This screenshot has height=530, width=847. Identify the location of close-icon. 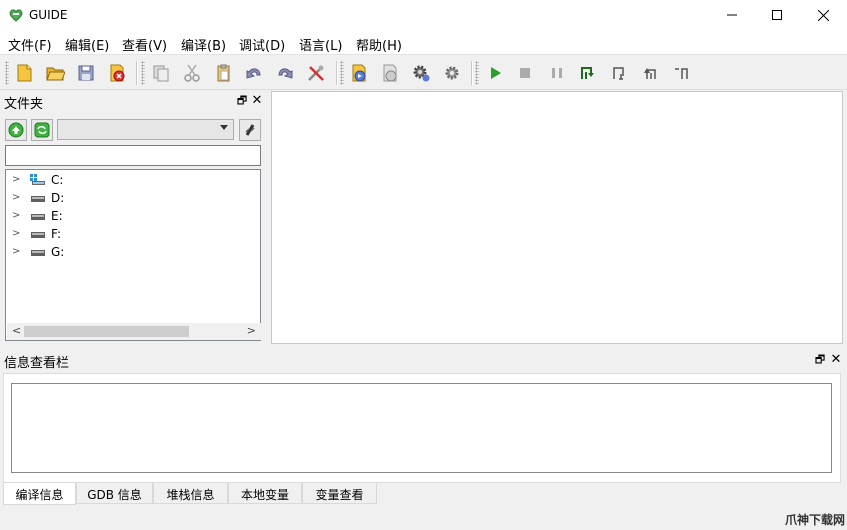
(823, 15).